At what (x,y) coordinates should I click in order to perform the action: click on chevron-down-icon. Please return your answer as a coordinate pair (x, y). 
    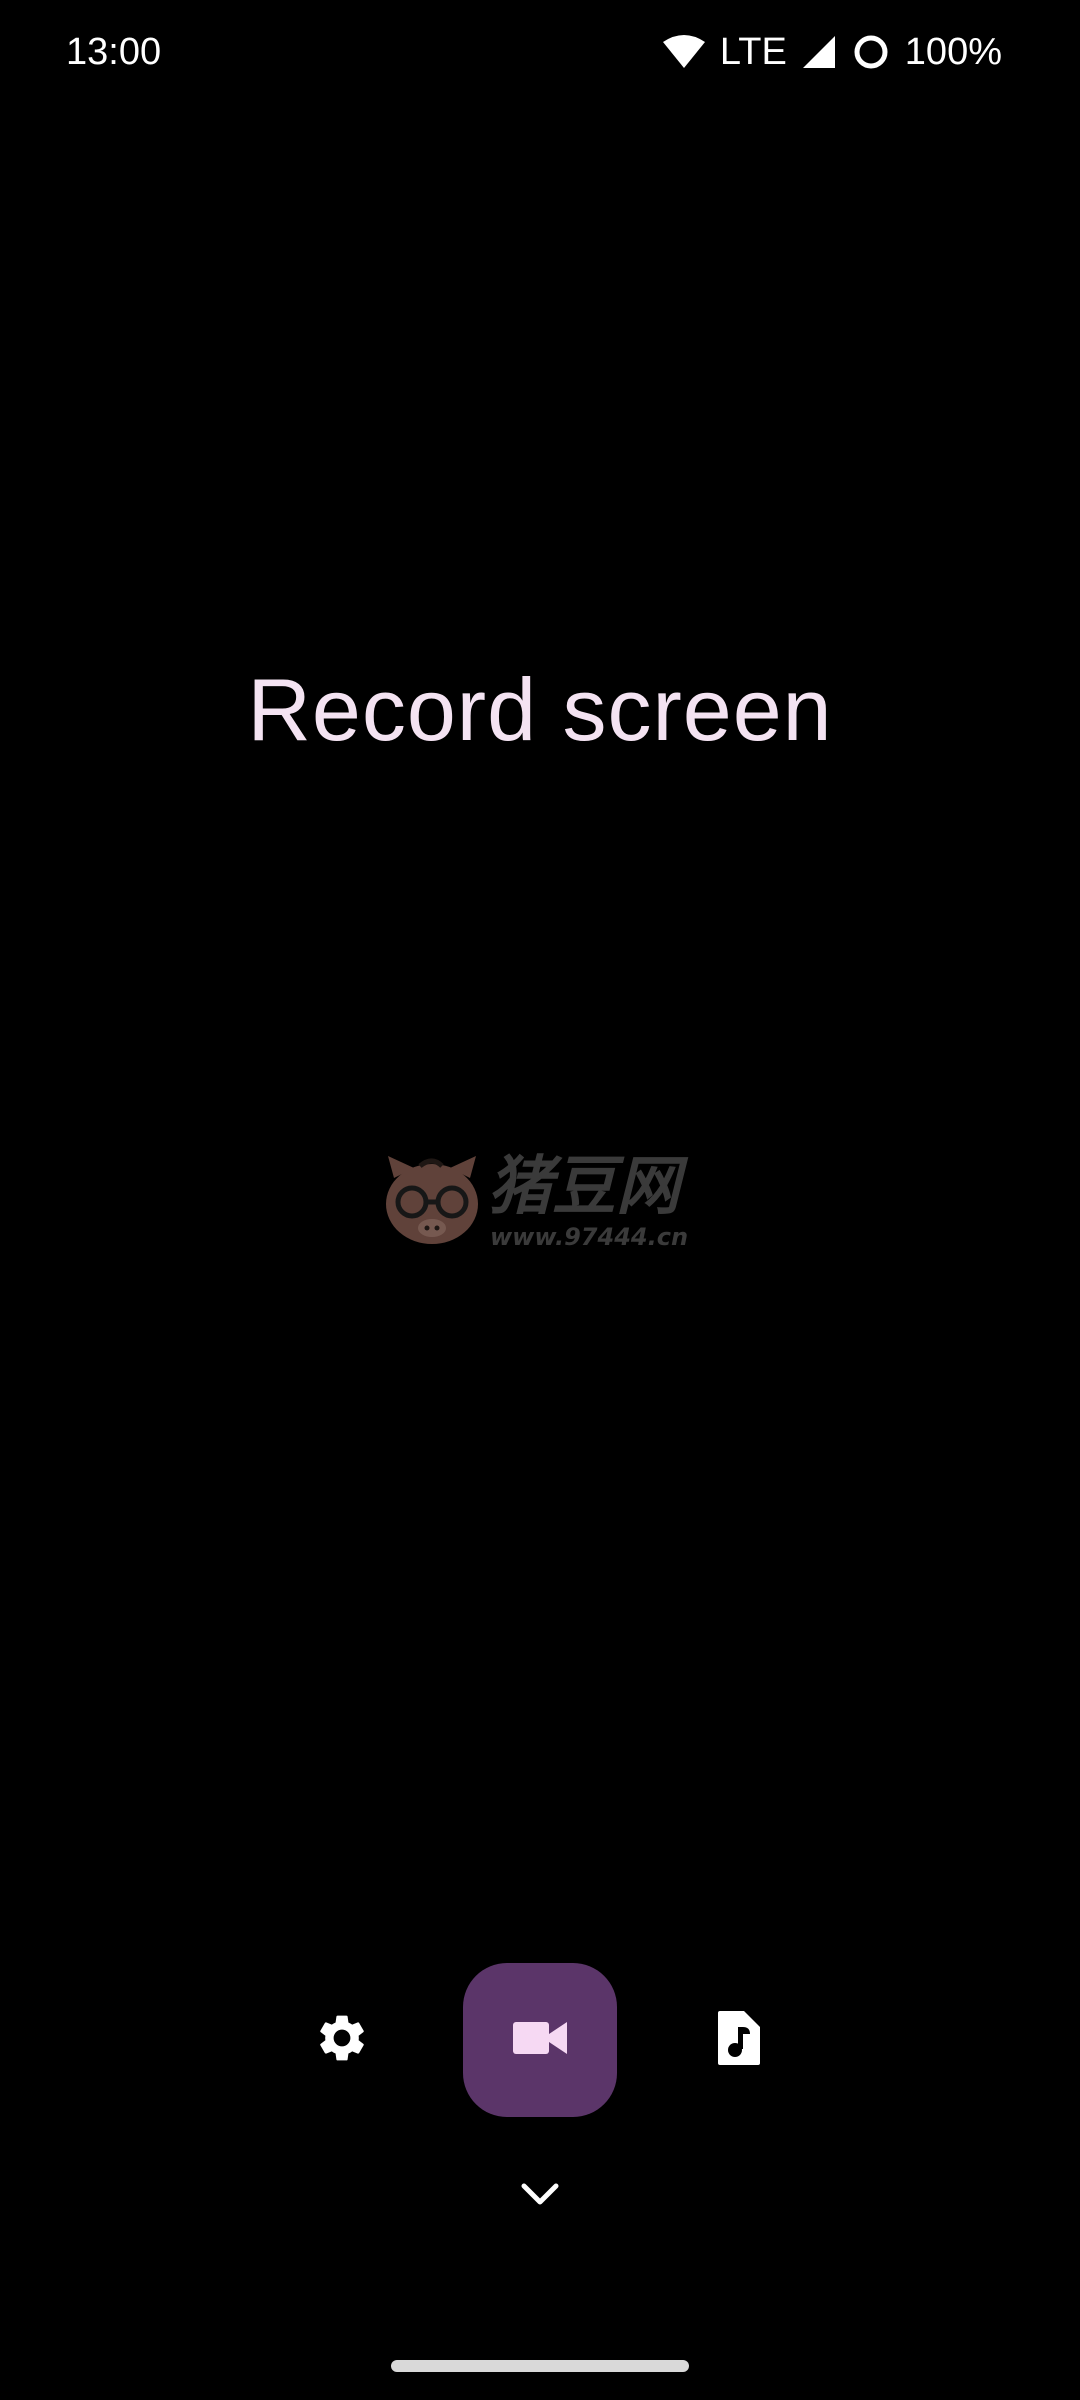
    Looking at the image, I should click on (540, 2197).